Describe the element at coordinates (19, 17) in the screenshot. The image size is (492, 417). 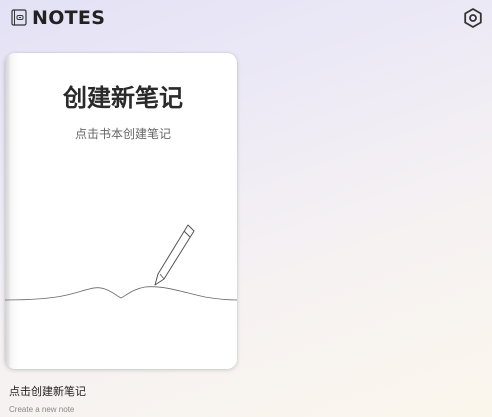
I see `notebook-icon` at that location.